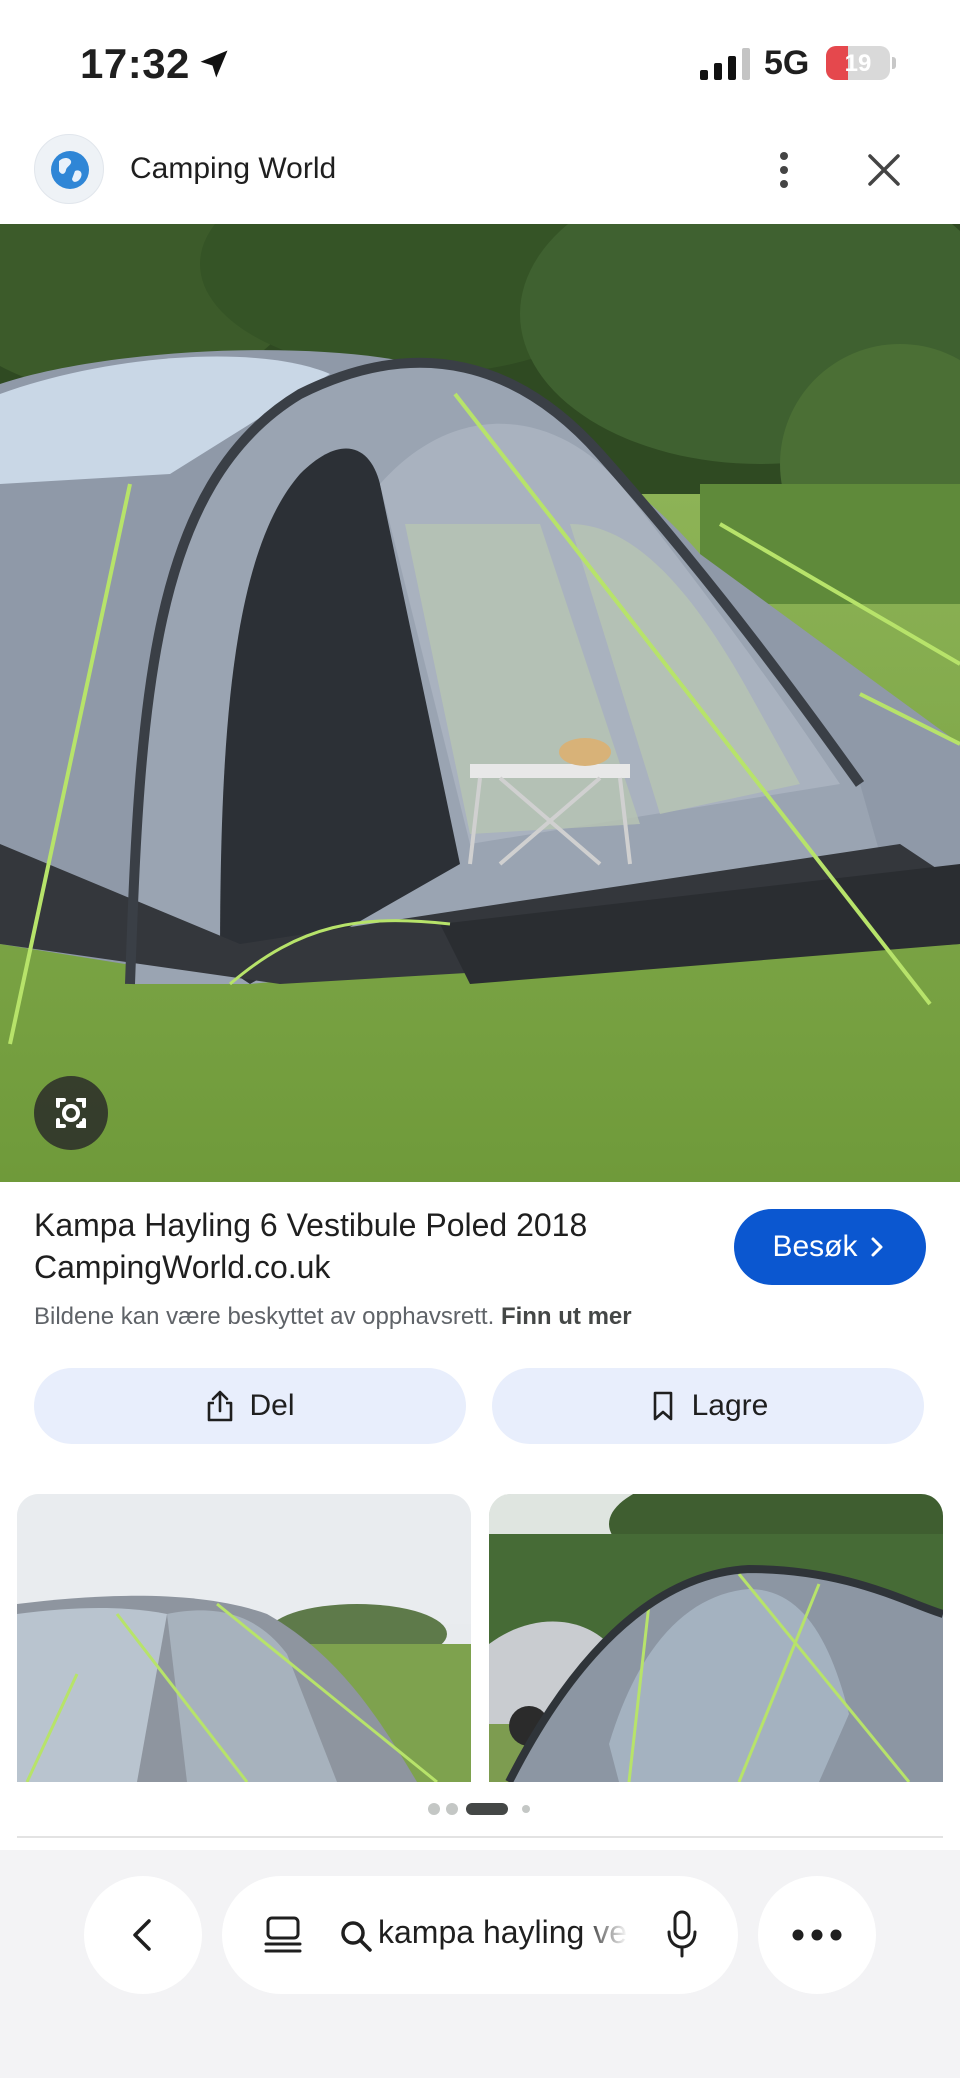 This screenshot has height=2078, width=960. What do you see at coordinates (815, 1246) in the screenshot?
I see `visit-label: Besøk` at bounding box center [815, 1246].